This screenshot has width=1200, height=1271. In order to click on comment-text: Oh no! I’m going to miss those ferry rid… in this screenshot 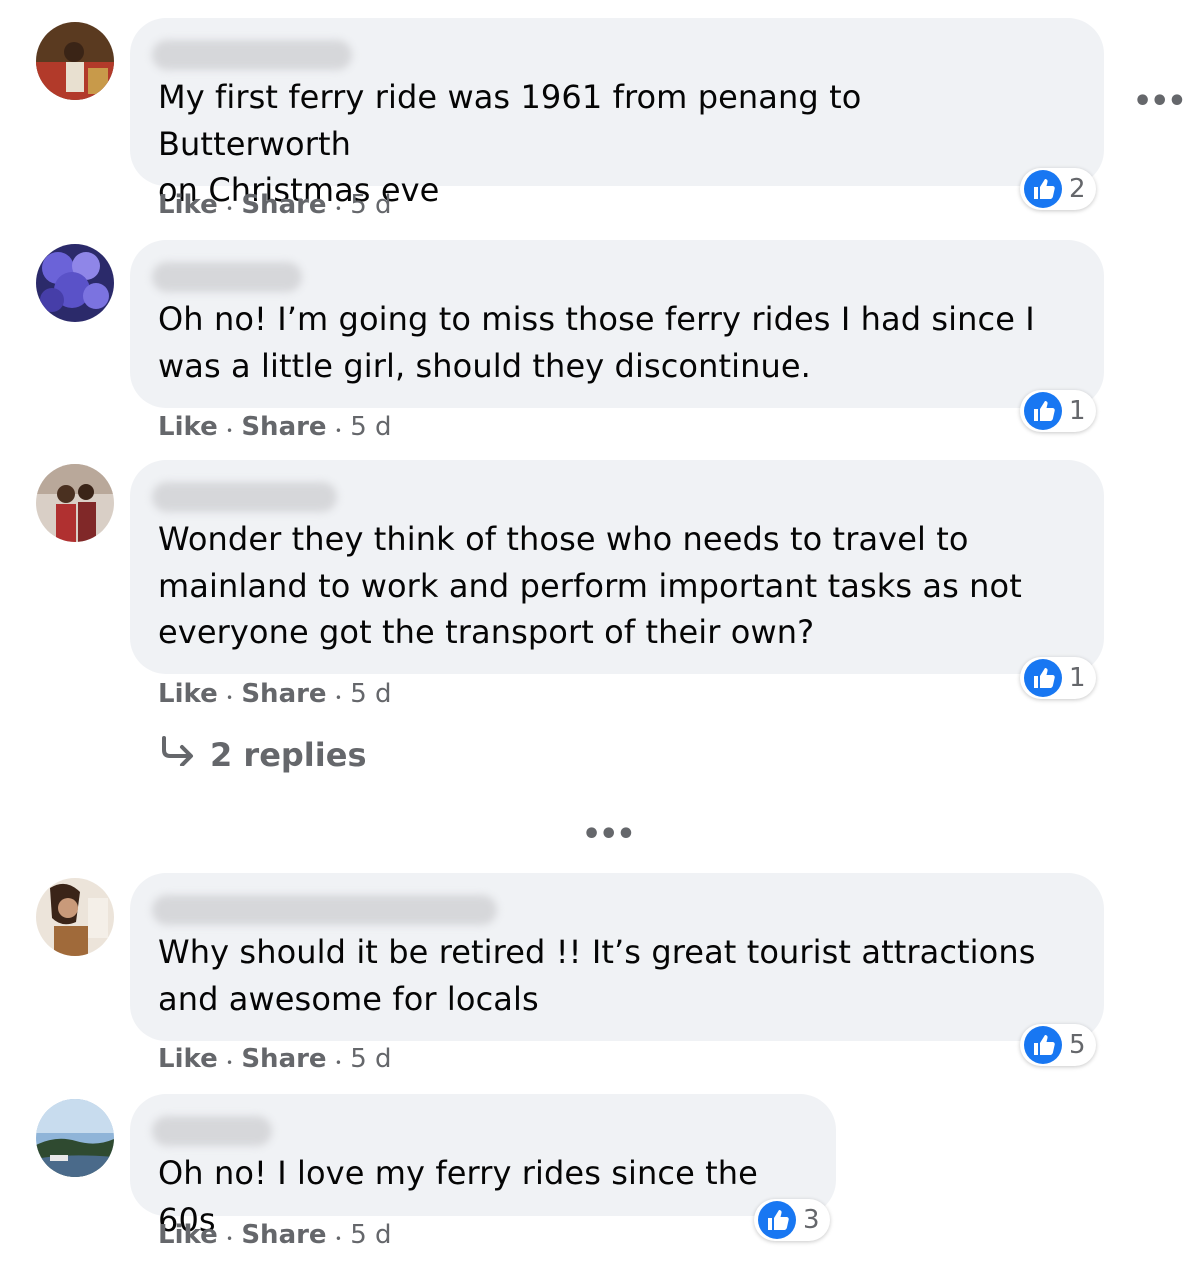, I will do `click(596, 342)`.